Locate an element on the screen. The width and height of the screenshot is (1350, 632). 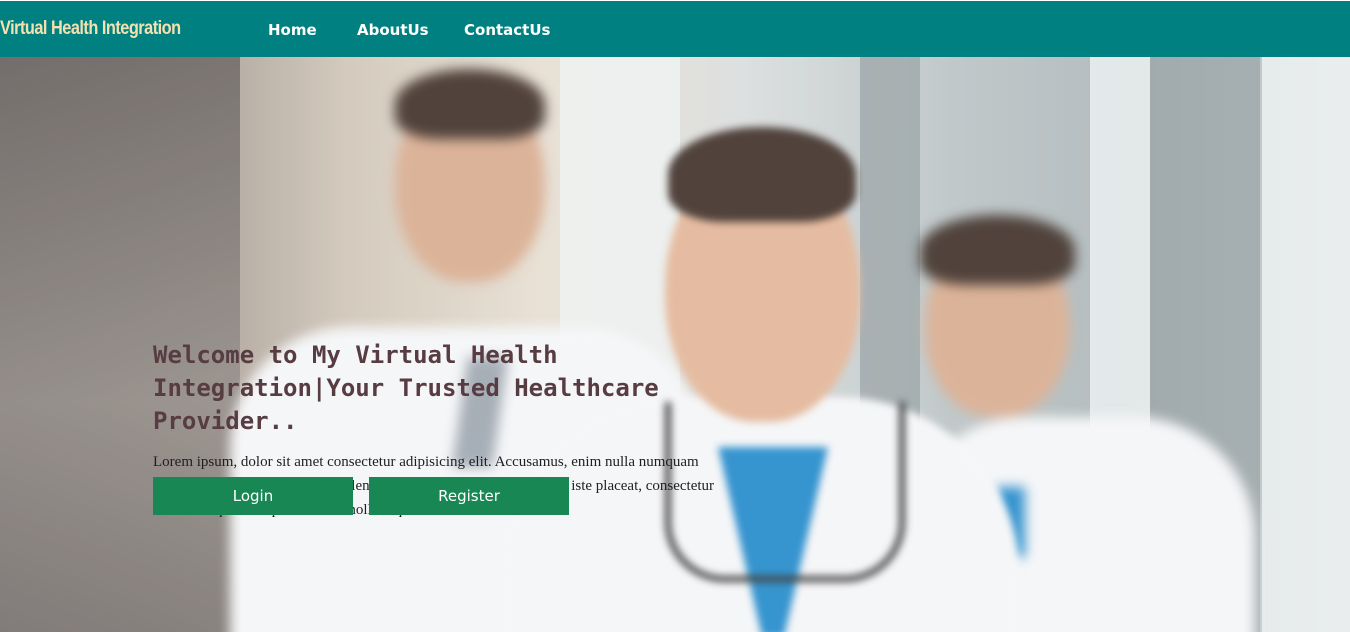
nav-link-contactus: ContactUs is located at coordinates (507, 30).